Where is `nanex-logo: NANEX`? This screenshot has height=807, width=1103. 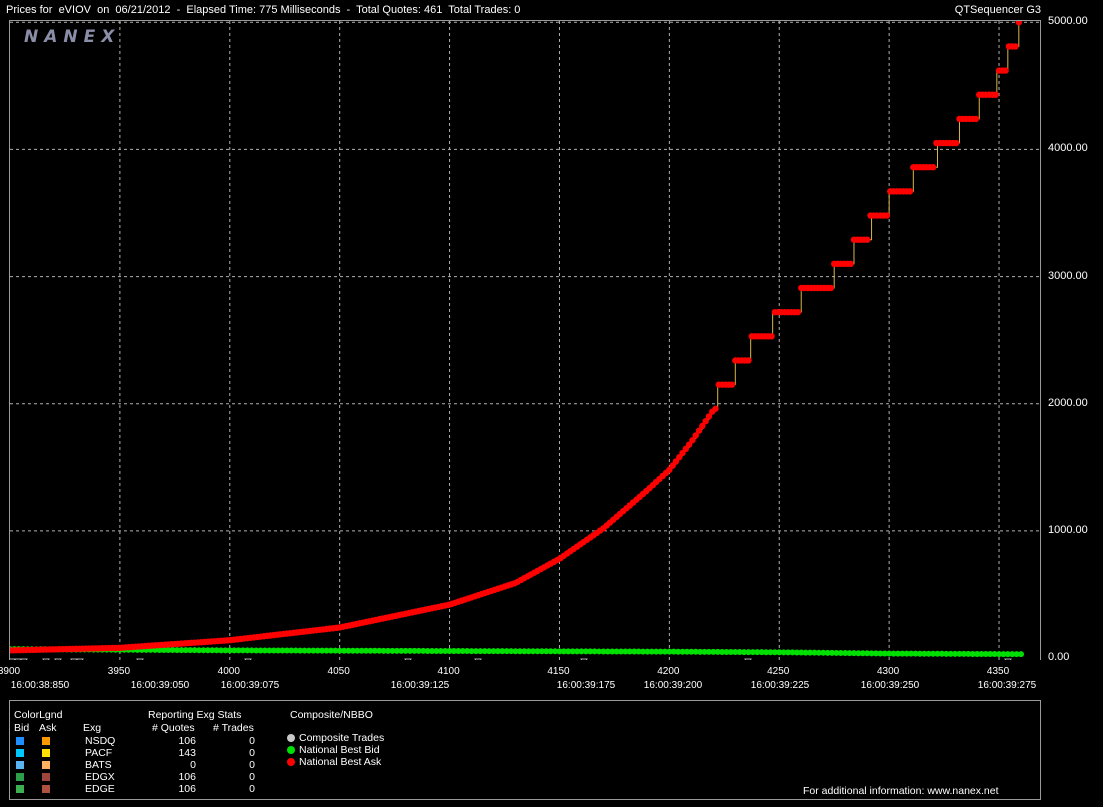 nanex-logo: NANEX is located at coordinates (72, 37).